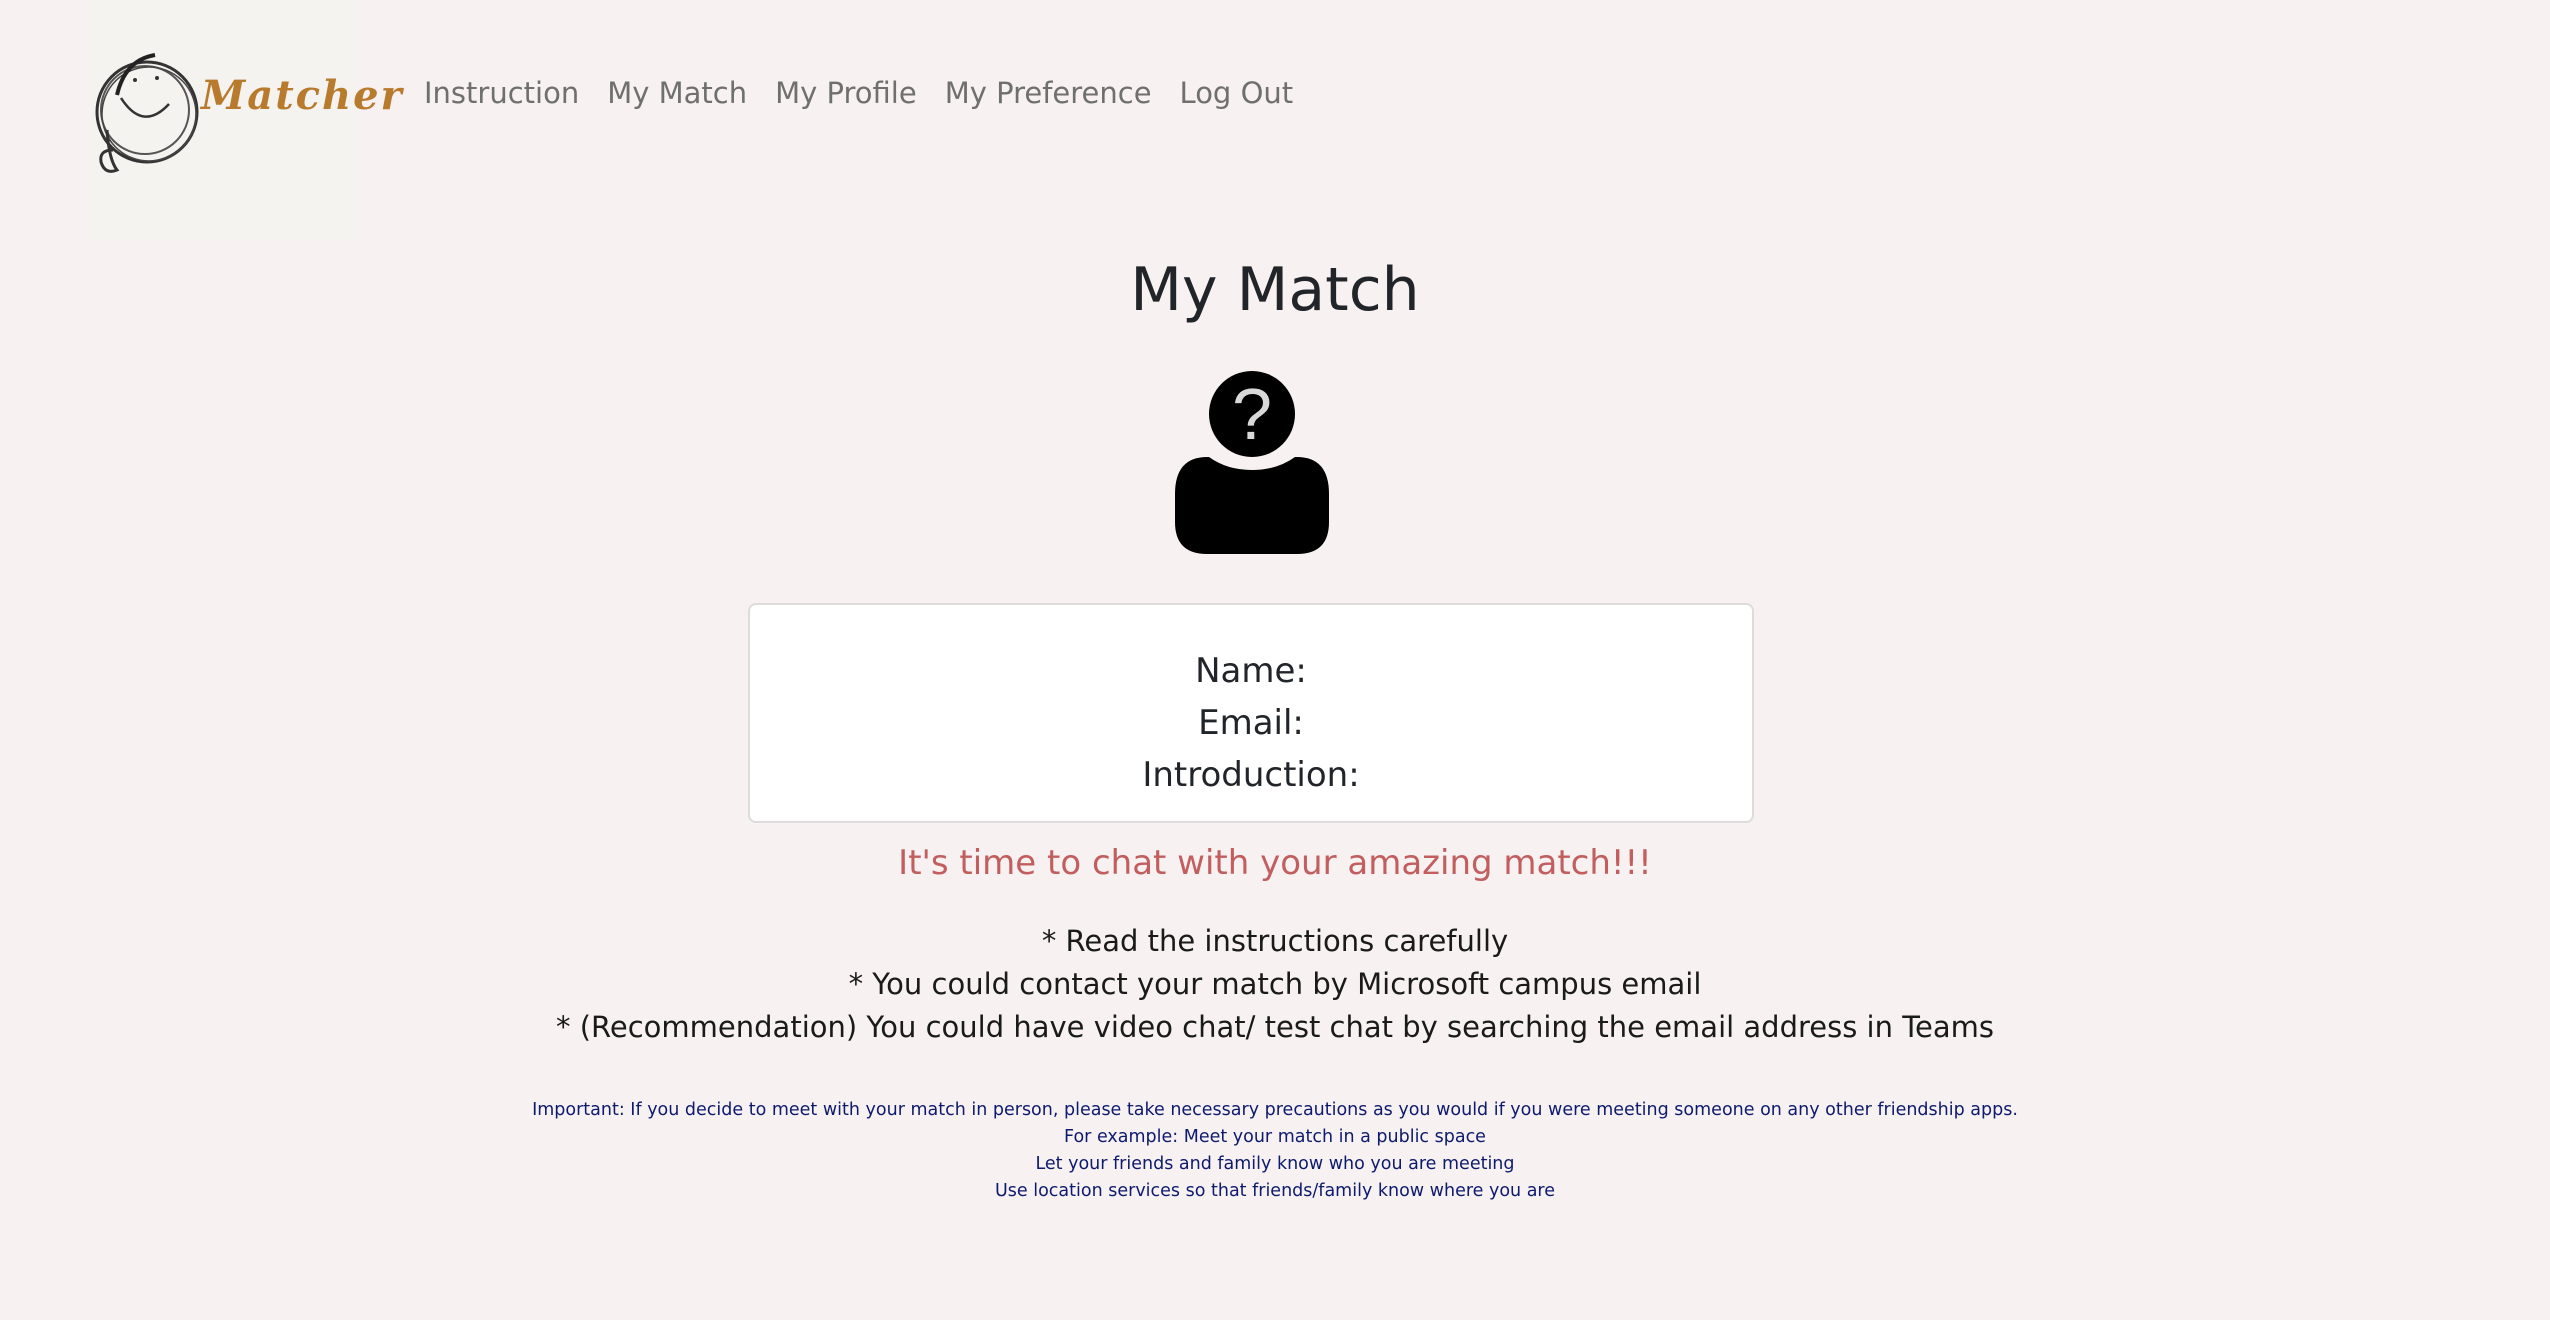  I want to click on page-title: My Match, so click(1275, 290).